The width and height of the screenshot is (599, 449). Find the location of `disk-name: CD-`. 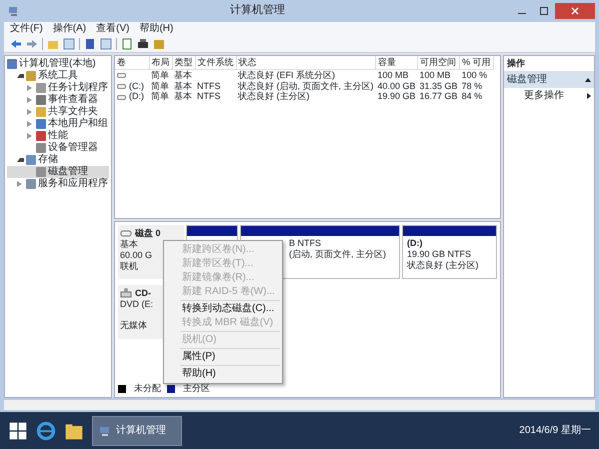

disk-name: CD- is located at coordinates (143, 293).